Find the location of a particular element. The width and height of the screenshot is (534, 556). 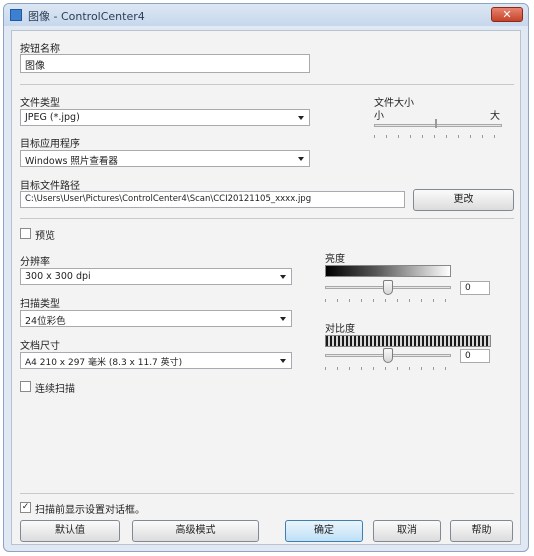

window-title: 图像 - ControlCenter4 is located at coordinates (86, 16).